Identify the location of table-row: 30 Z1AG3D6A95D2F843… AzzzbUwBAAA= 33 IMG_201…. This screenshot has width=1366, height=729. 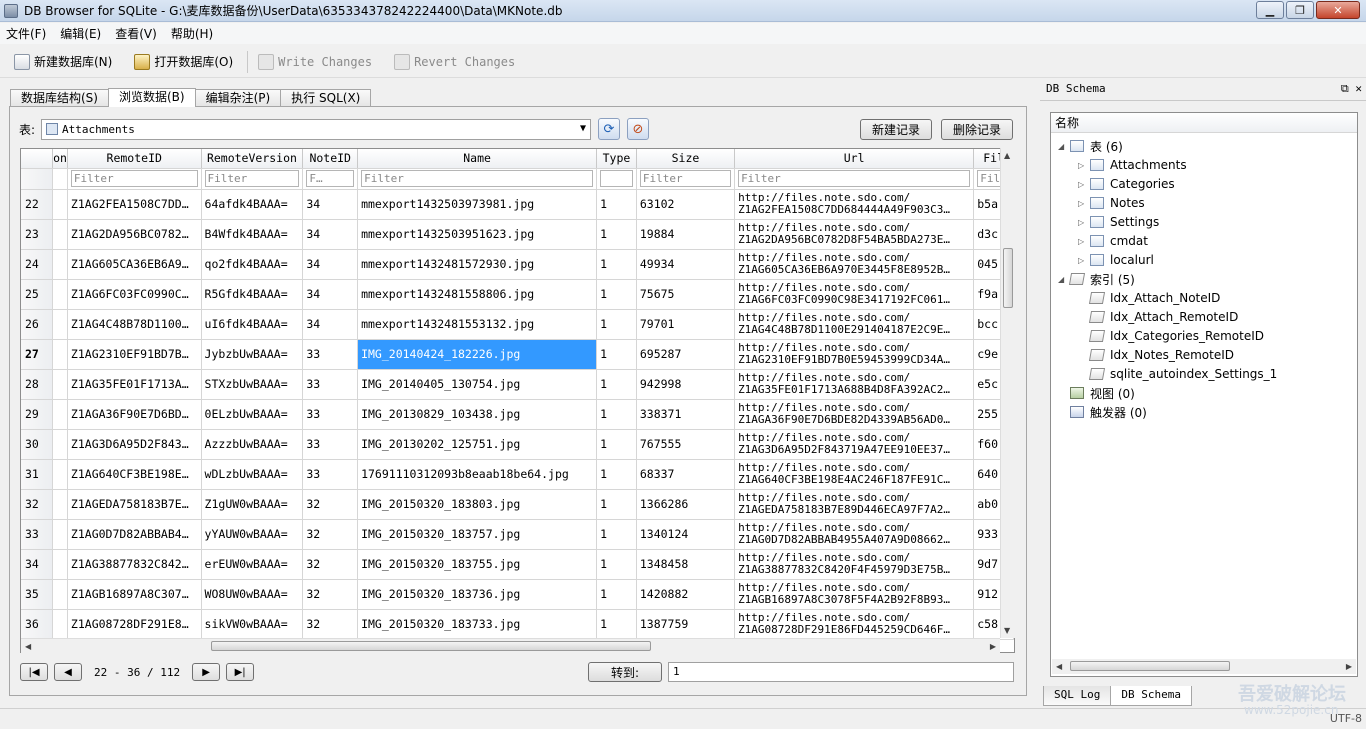
(517, 444).